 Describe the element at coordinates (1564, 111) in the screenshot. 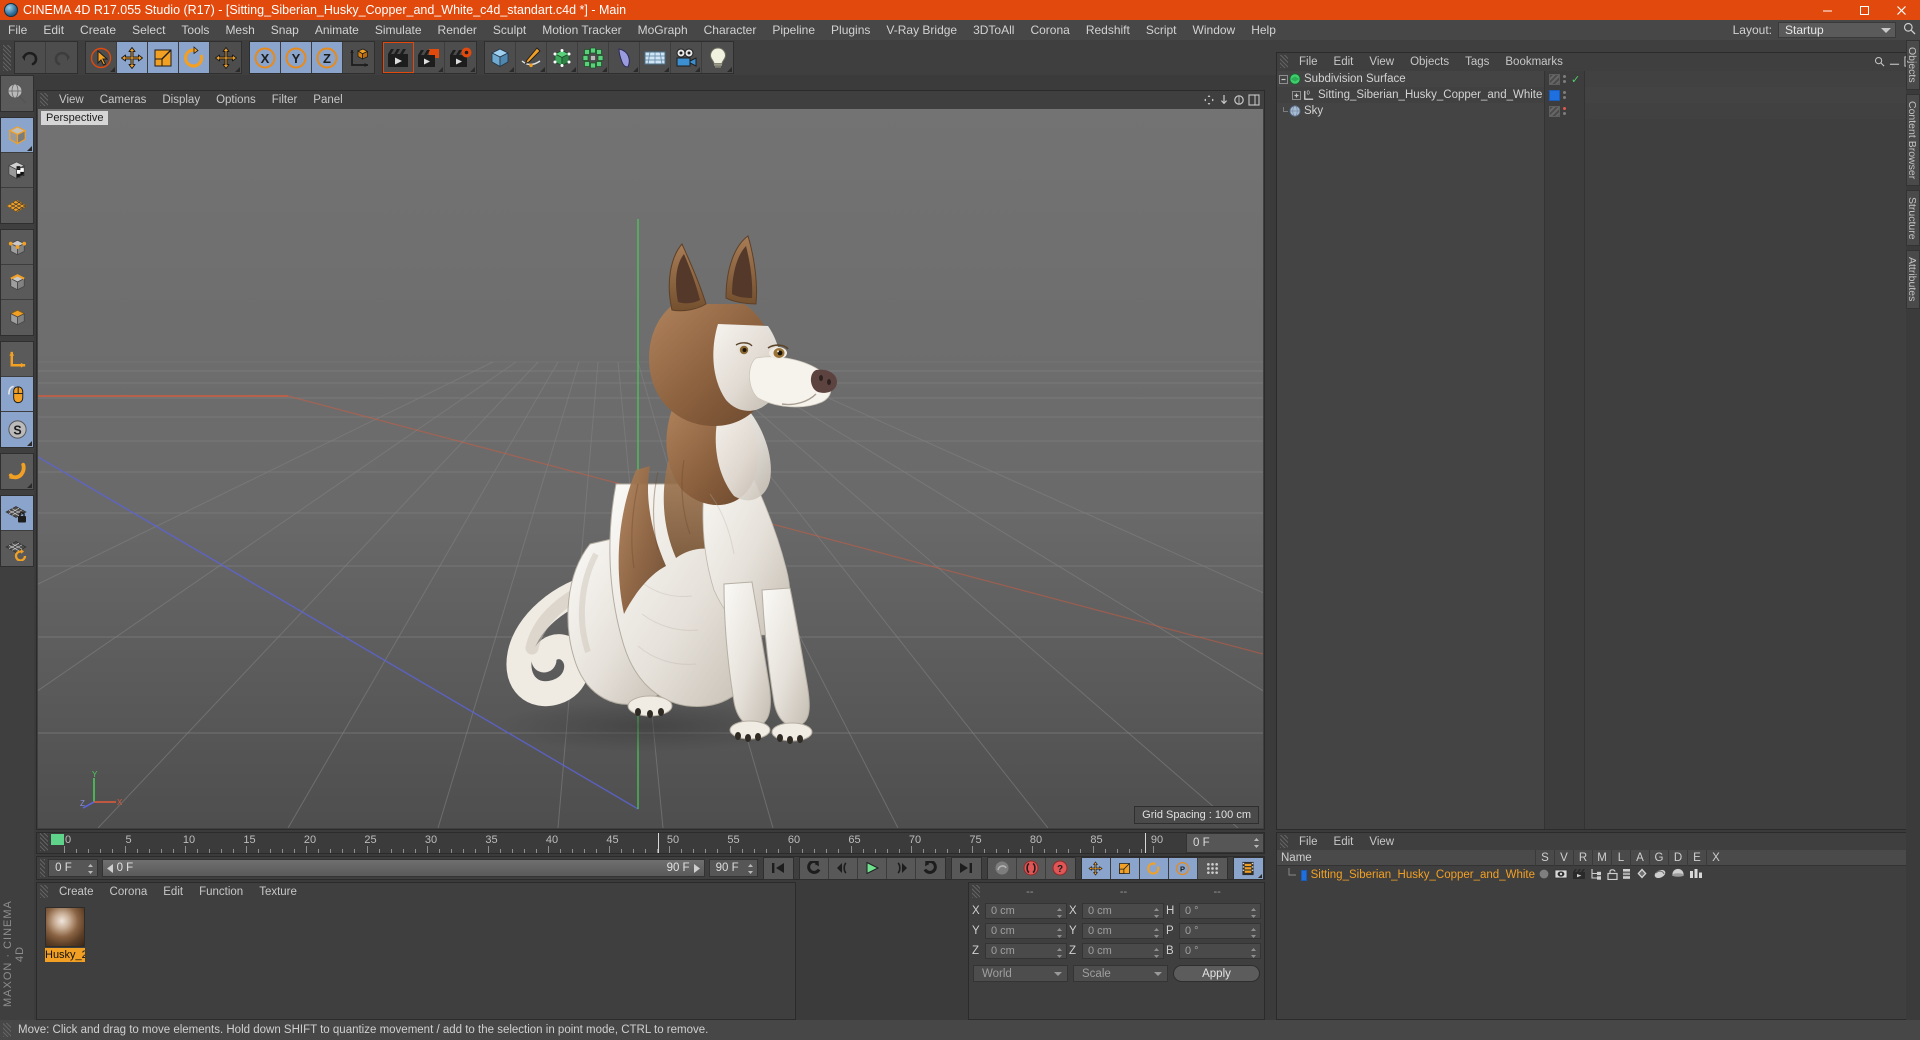

I see `visibility-dots-icon` at that location.